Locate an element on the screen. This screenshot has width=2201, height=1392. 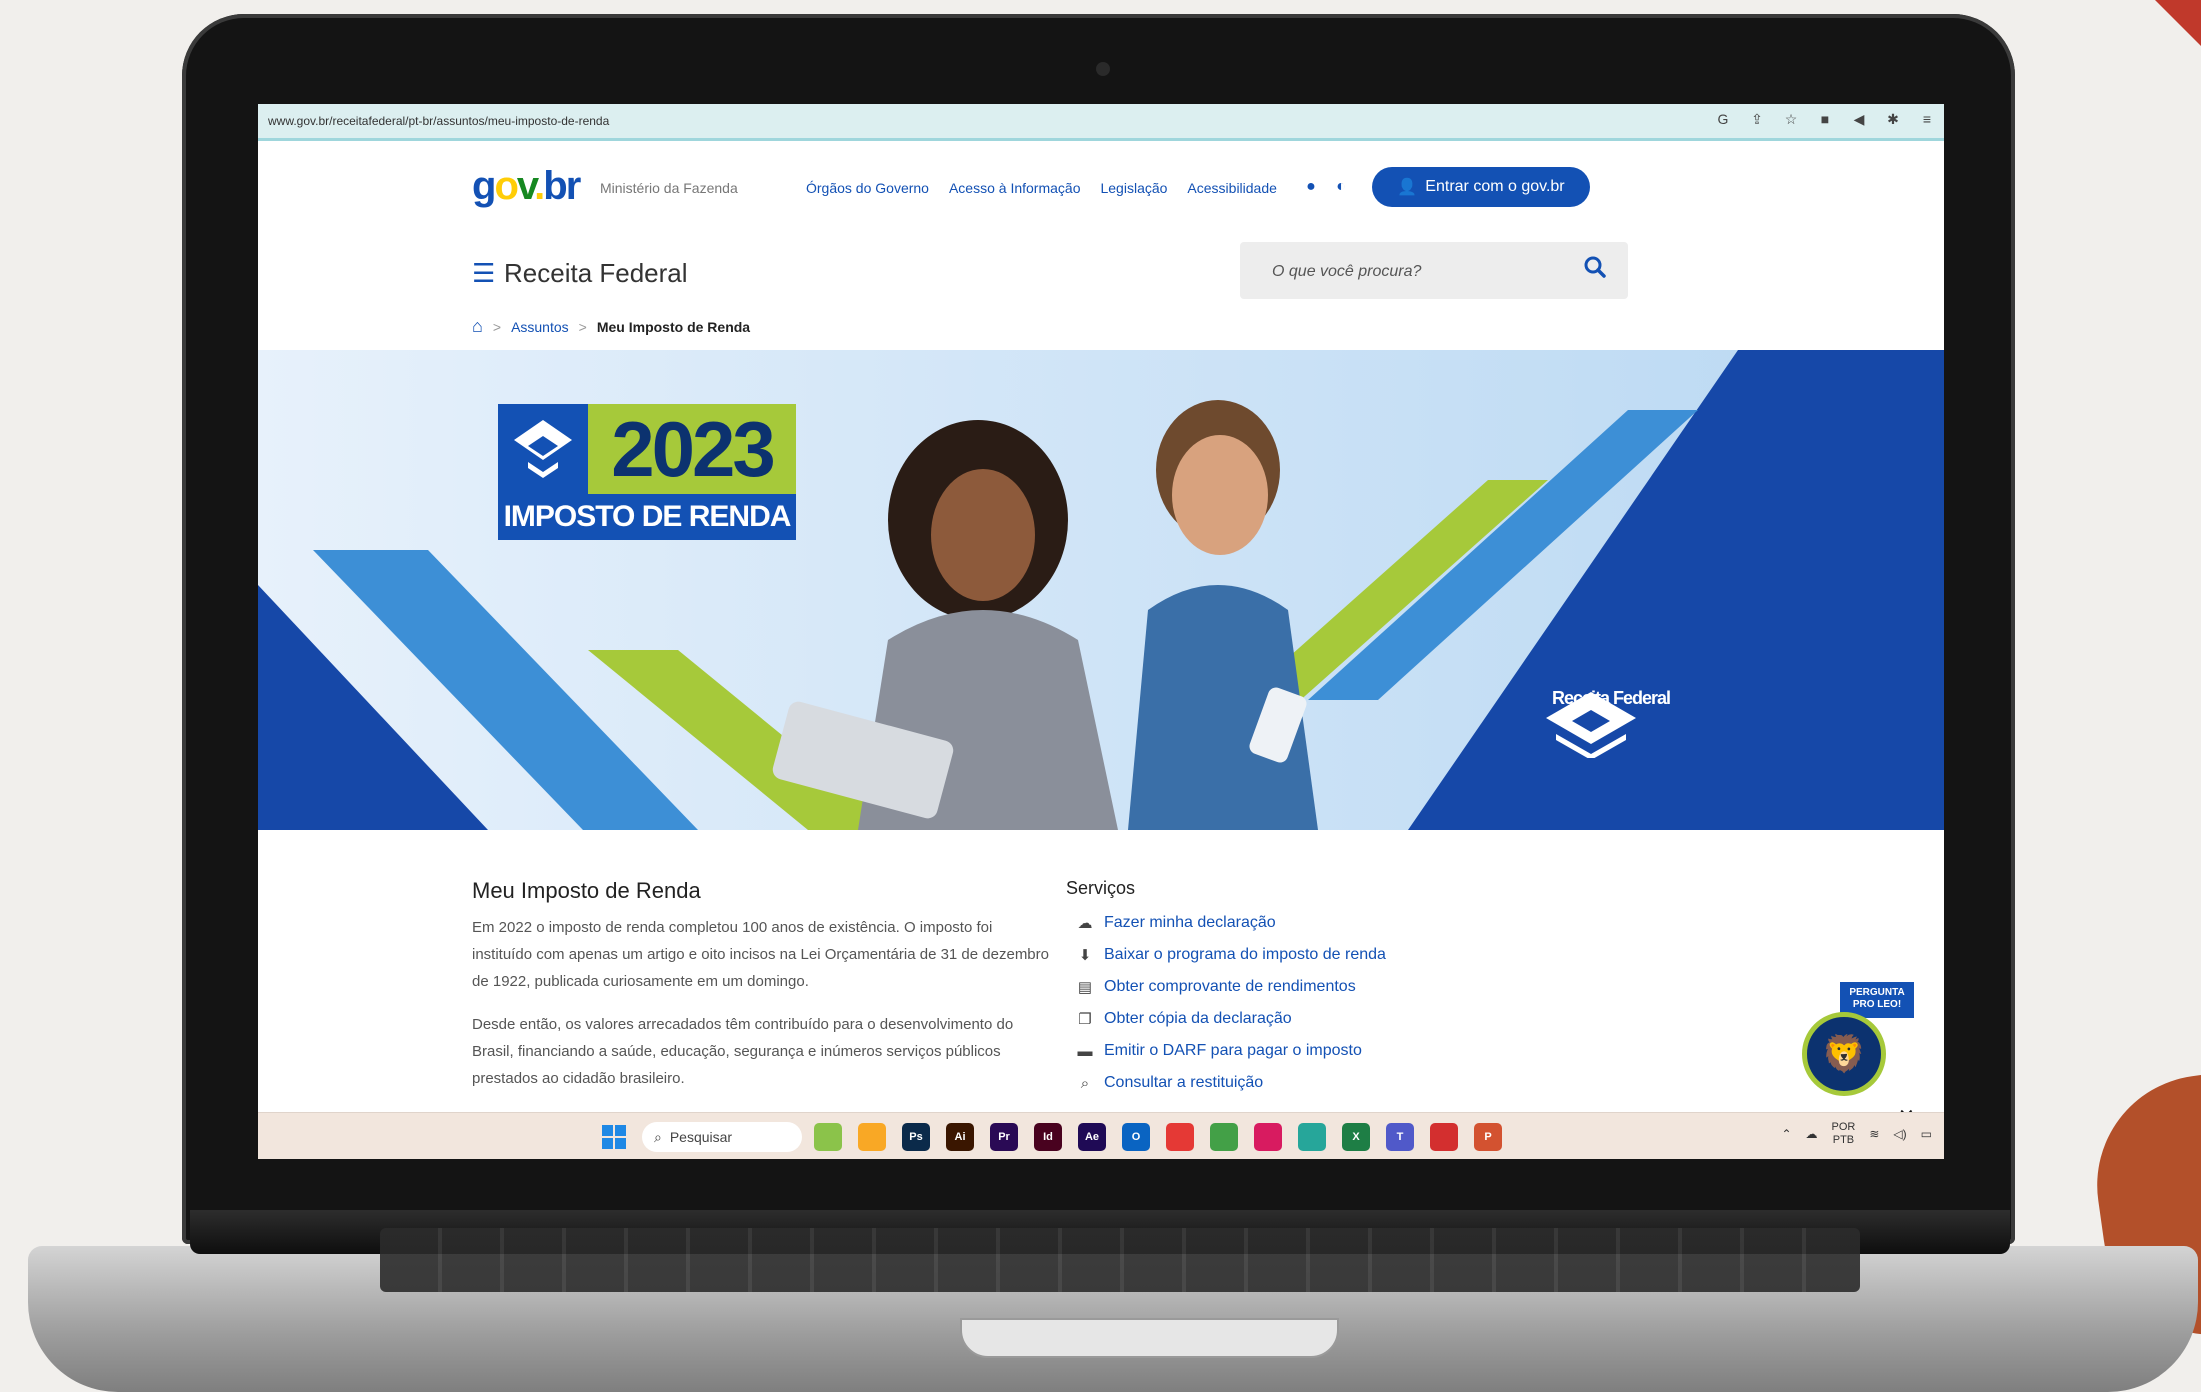
breadcrumb: ⌂ > Assuntos > Meu Imposto de Renda is located at coordinates (611, 326).